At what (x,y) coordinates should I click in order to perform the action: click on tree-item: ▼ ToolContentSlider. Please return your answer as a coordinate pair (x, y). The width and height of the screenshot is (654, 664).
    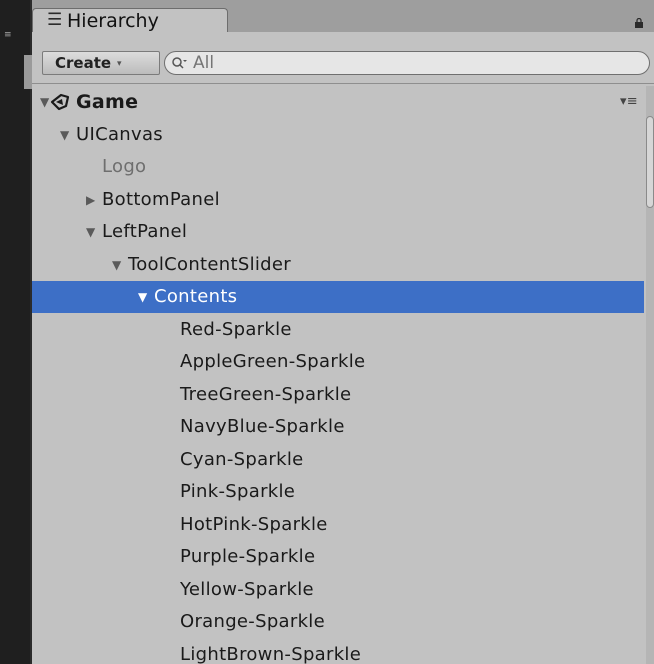
    Looking at the image, I should click on (338, 265).